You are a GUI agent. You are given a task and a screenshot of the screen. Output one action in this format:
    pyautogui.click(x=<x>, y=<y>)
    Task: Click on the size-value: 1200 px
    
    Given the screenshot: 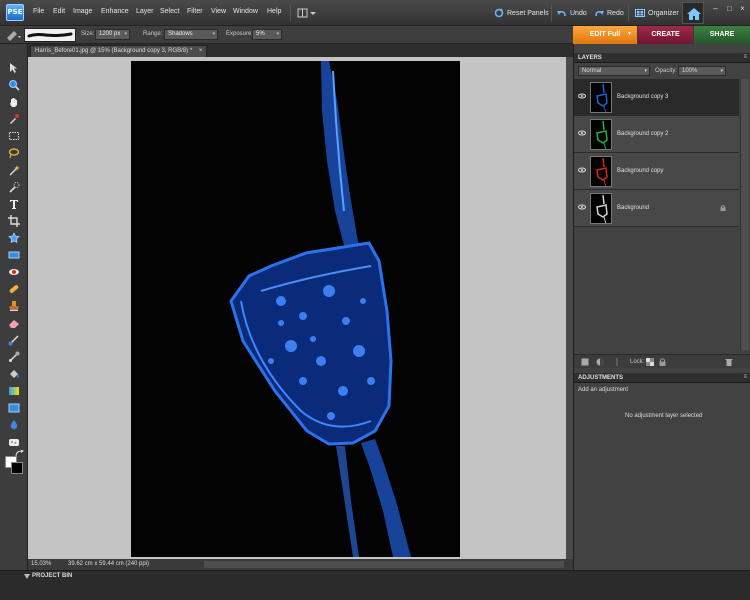 What is the action you would take?
    pyautogui.click(x=110, y=34)
    